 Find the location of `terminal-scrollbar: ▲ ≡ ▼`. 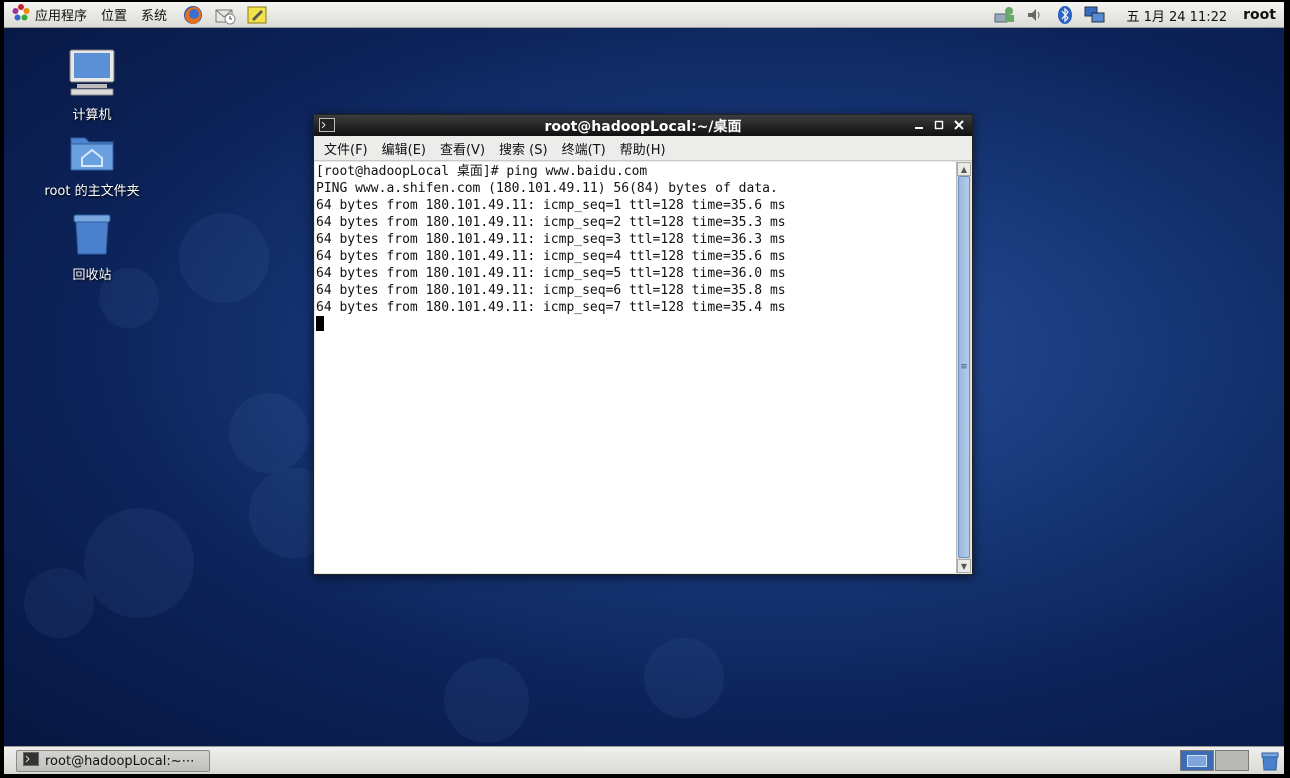

terminal-scrollbar: ▲ ≡ ▼ is located at coordinates (963, 367).